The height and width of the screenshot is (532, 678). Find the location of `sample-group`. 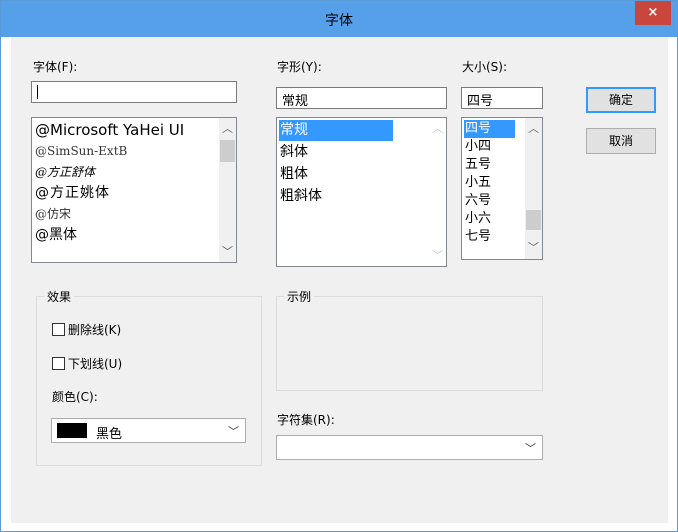

sample-group is located at coordinates (409, 343).